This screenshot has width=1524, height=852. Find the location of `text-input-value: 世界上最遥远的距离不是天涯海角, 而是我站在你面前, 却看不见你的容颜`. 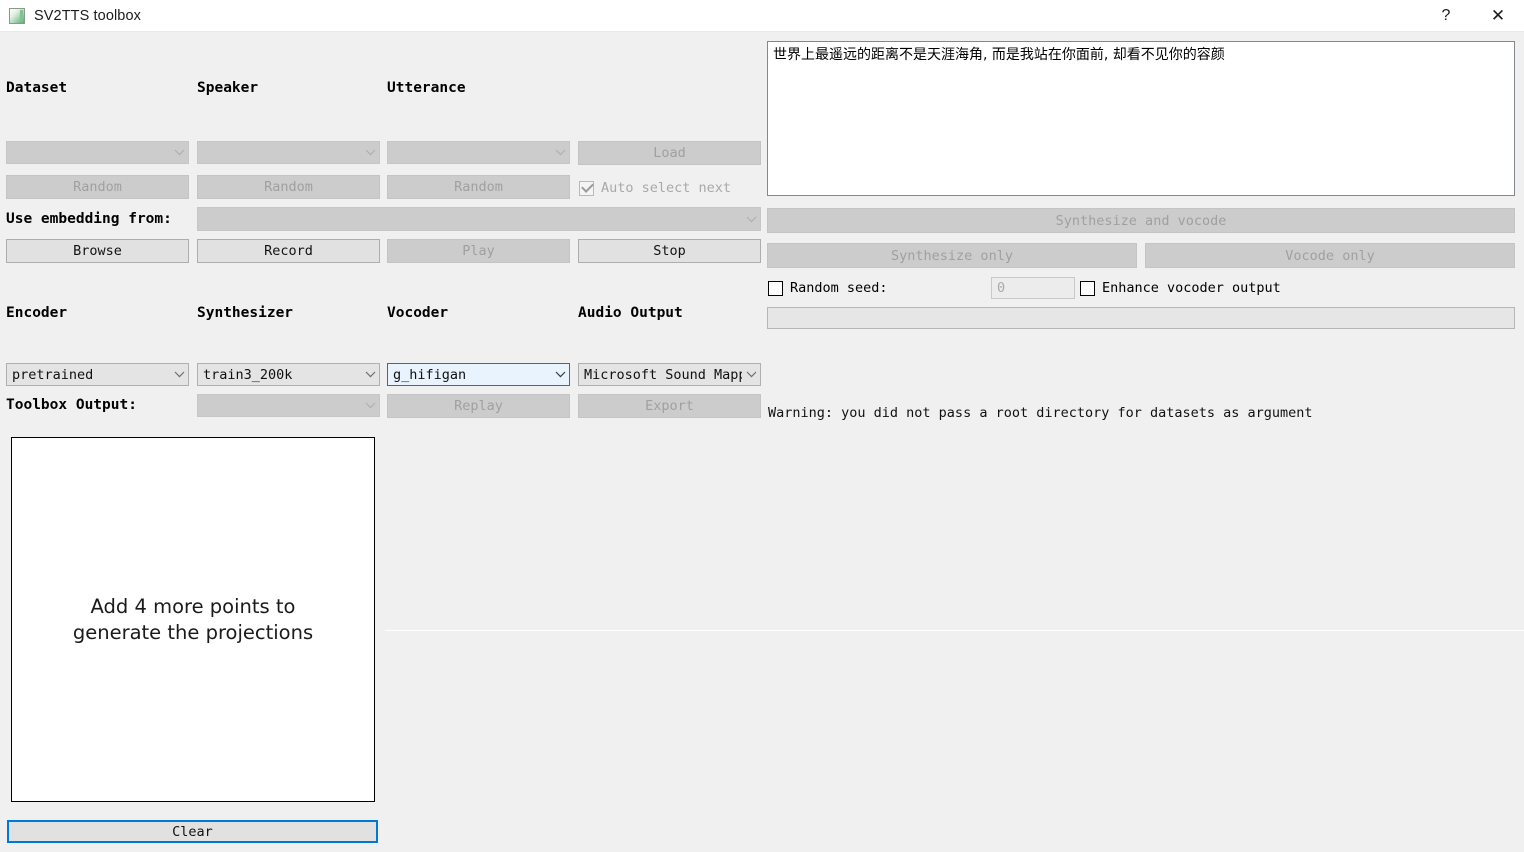

text-input-value: 世界上最遥远的距离不是天涯海角, 而是我站在你面前, 却看不见你的容颜 is located at coordinates (999, 55).